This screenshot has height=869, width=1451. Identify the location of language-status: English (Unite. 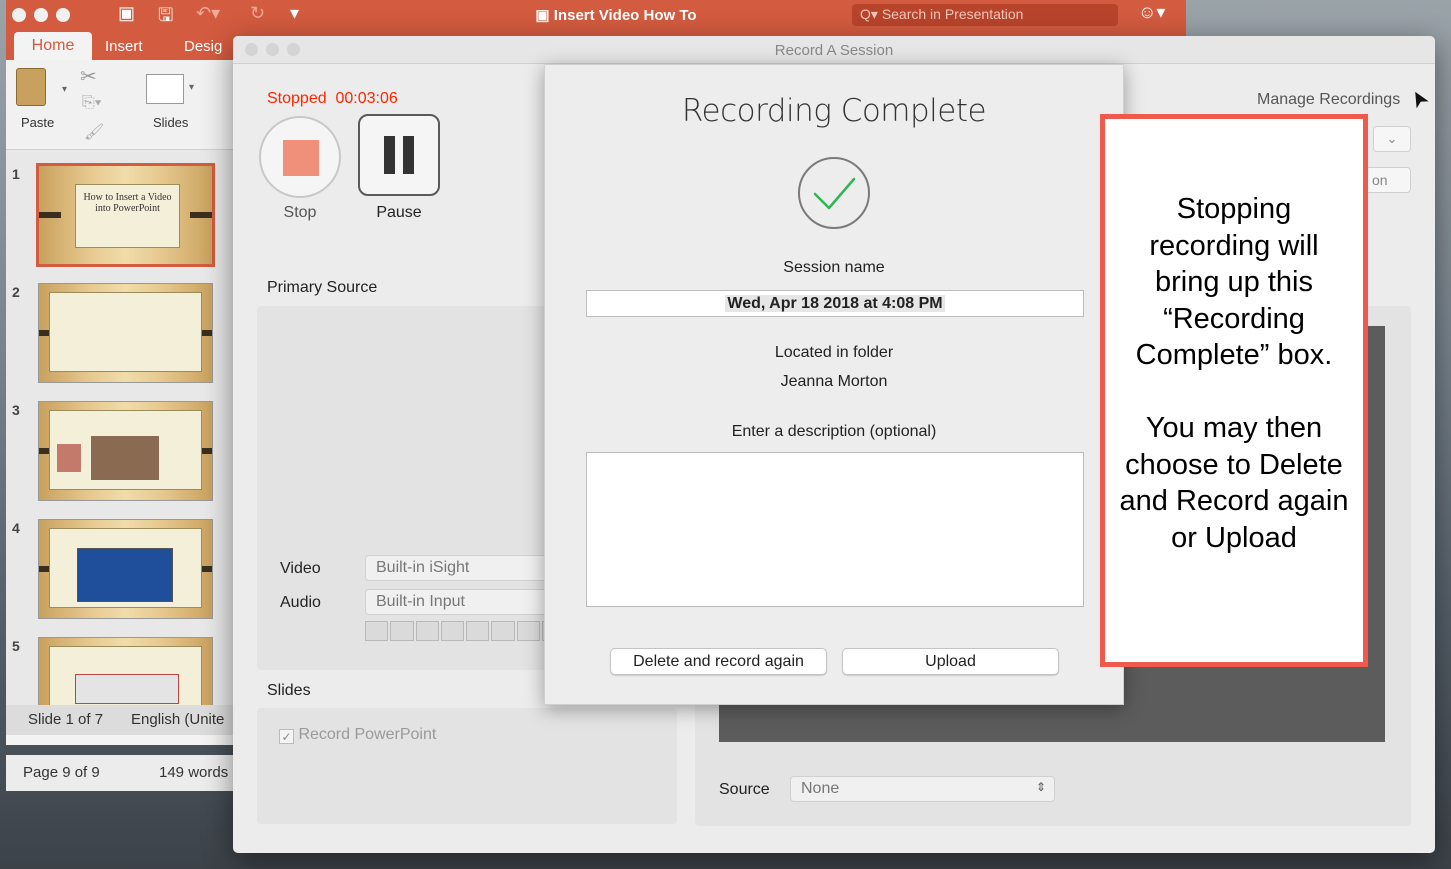
(177, 719).